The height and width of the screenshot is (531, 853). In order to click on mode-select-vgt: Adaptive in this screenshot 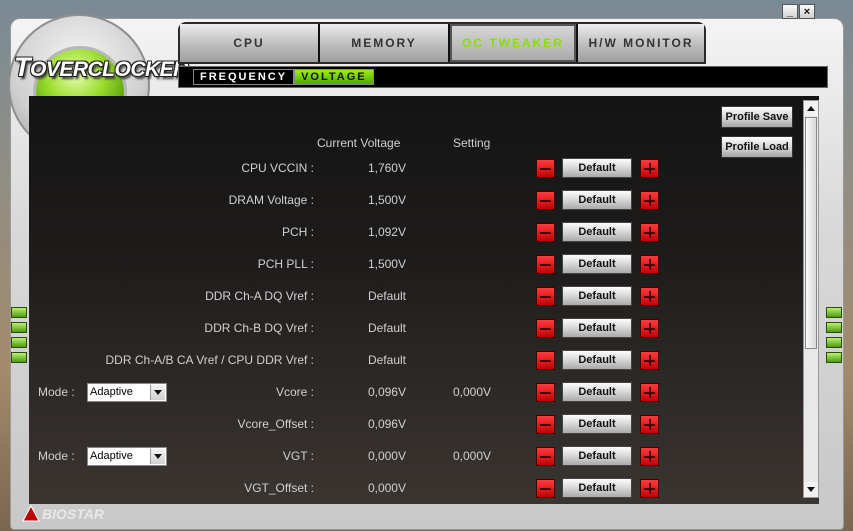, I will do `click(127, 456)`.